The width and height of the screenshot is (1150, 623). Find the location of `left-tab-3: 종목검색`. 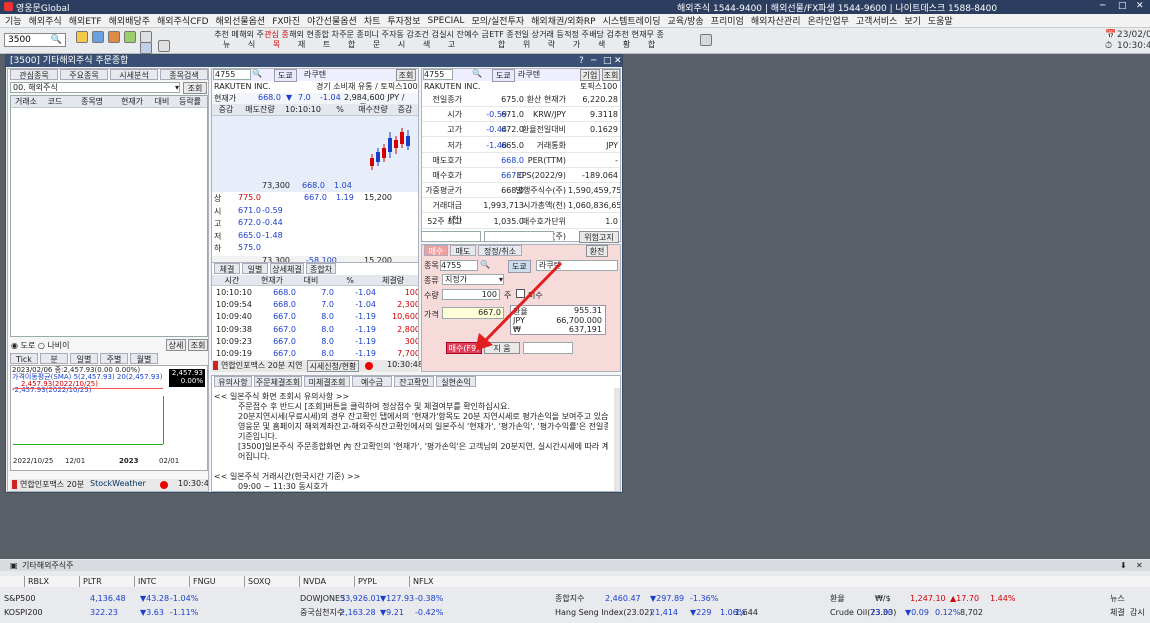

left-tab-3: 종목검색 is located at coordinates (184, 74).